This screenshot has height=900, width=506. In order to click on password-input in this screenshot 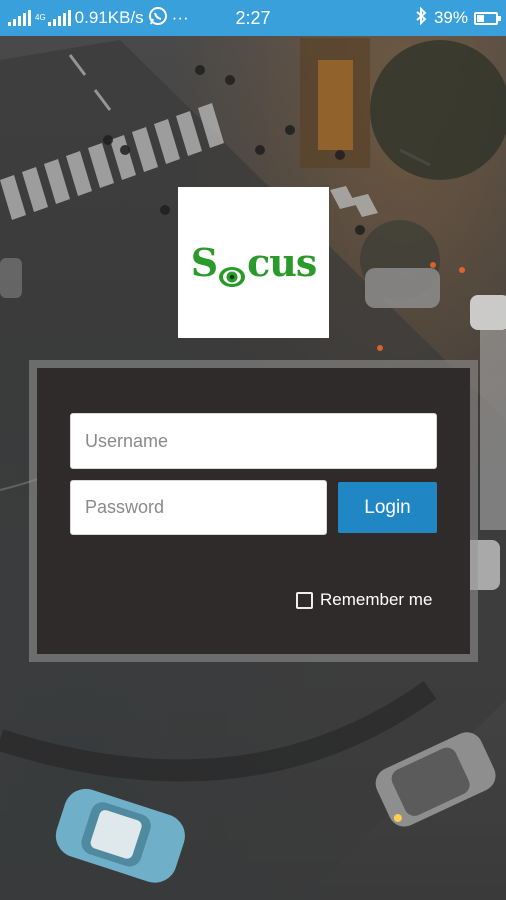, I will do `click(198, 507)`.